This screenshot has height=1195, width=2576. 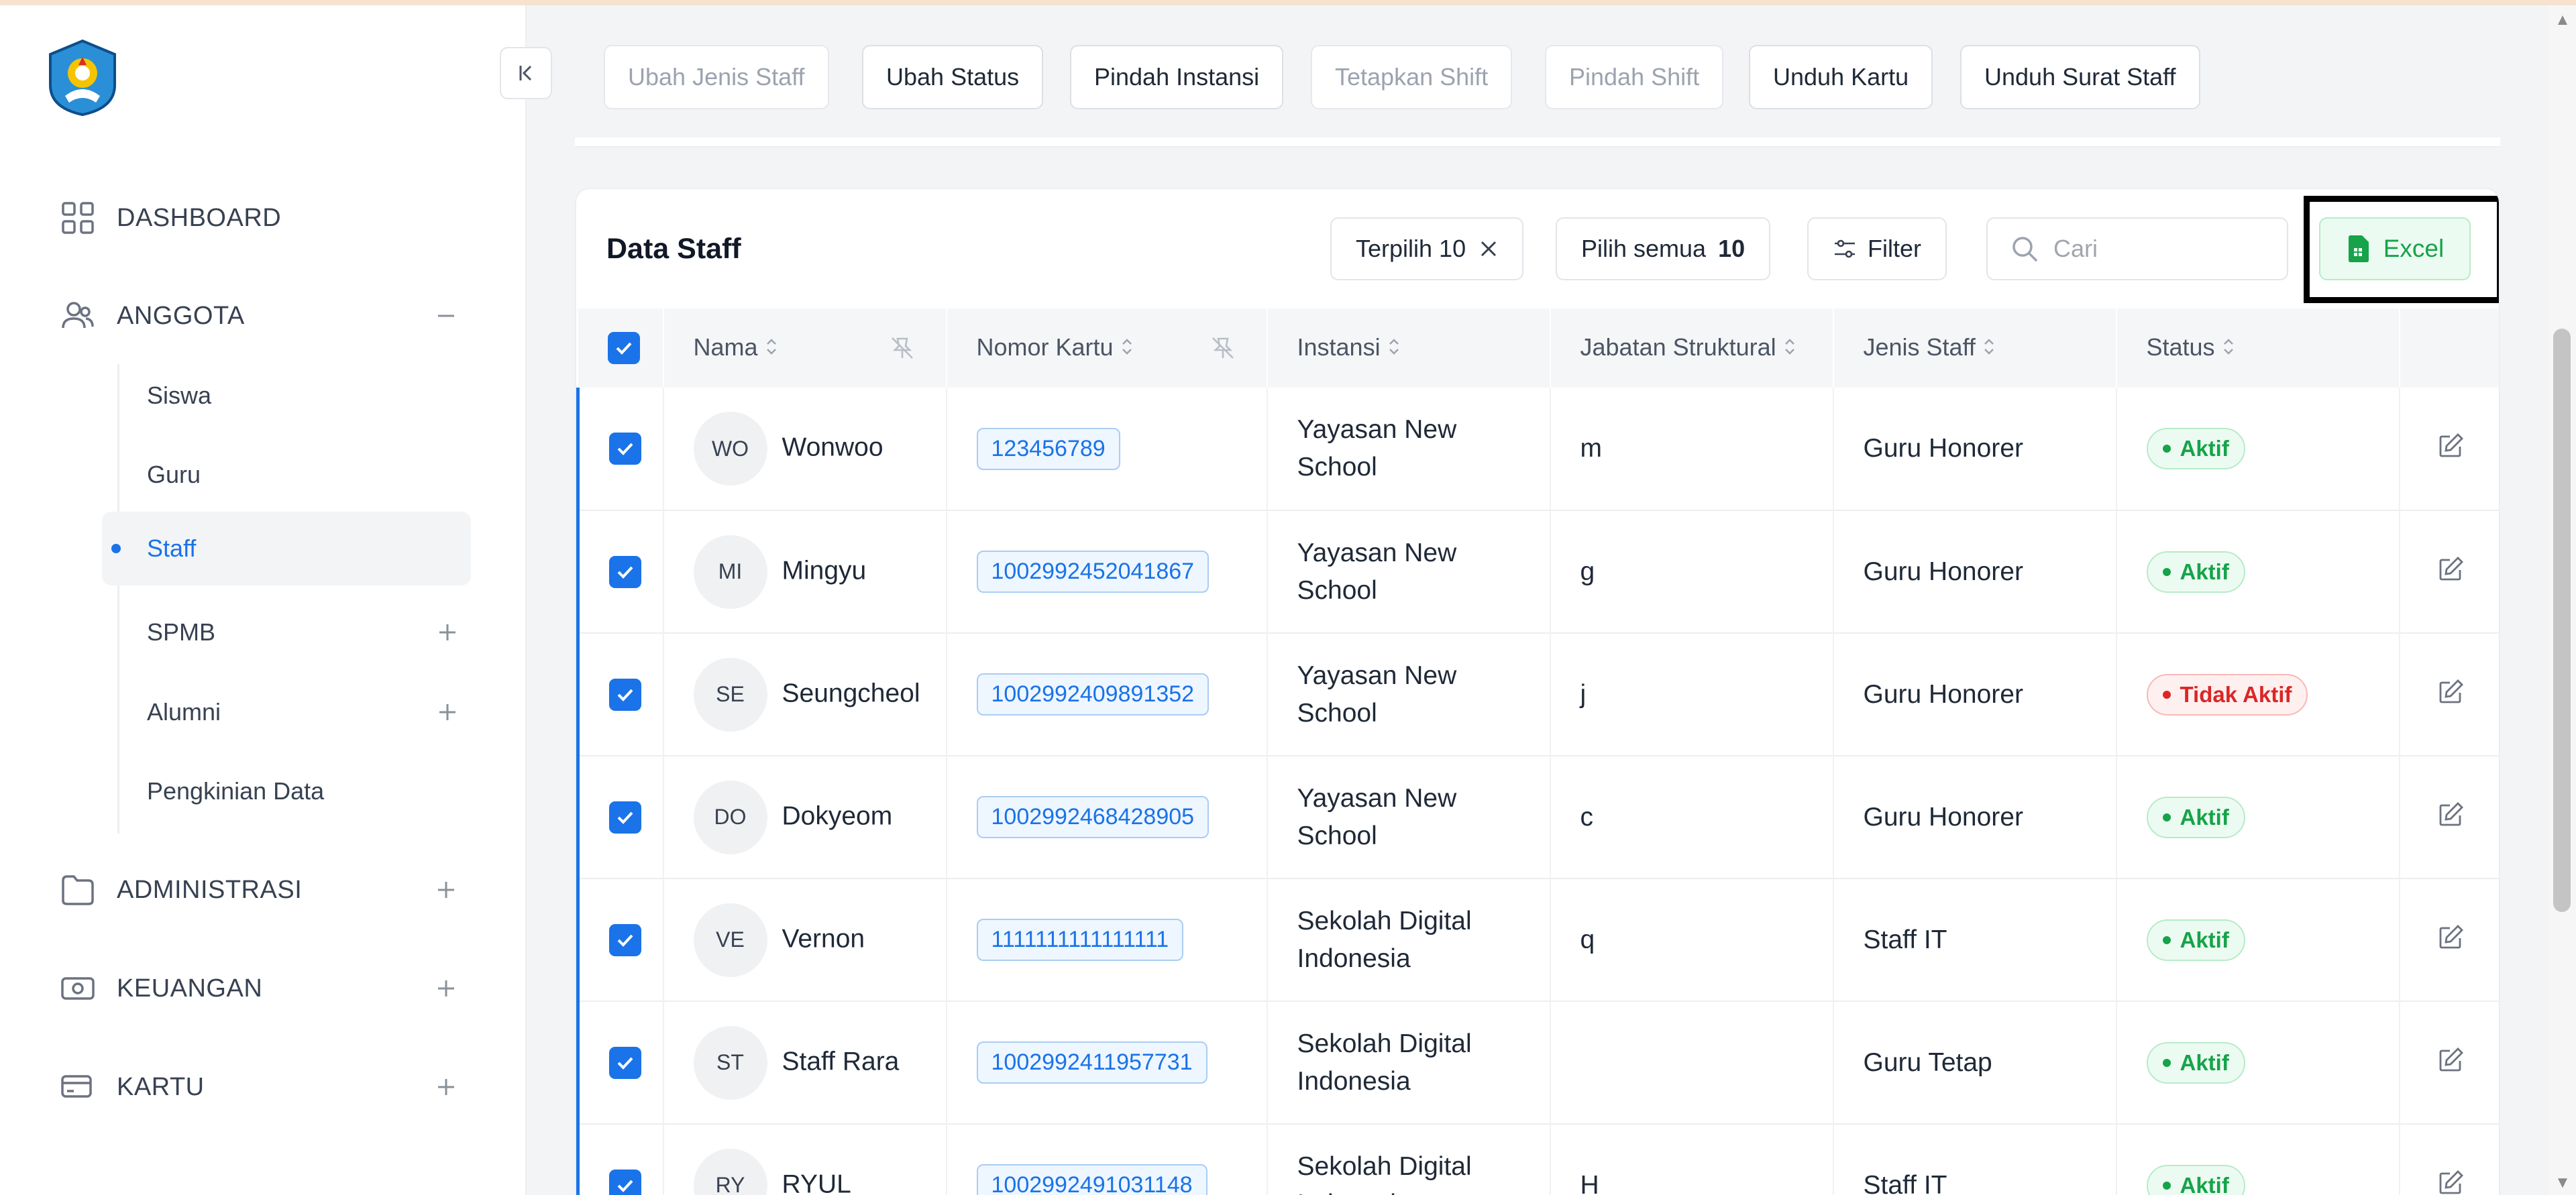 I want to click on card-number-tag: 1111111111111111, so click(x=1080, y=940).